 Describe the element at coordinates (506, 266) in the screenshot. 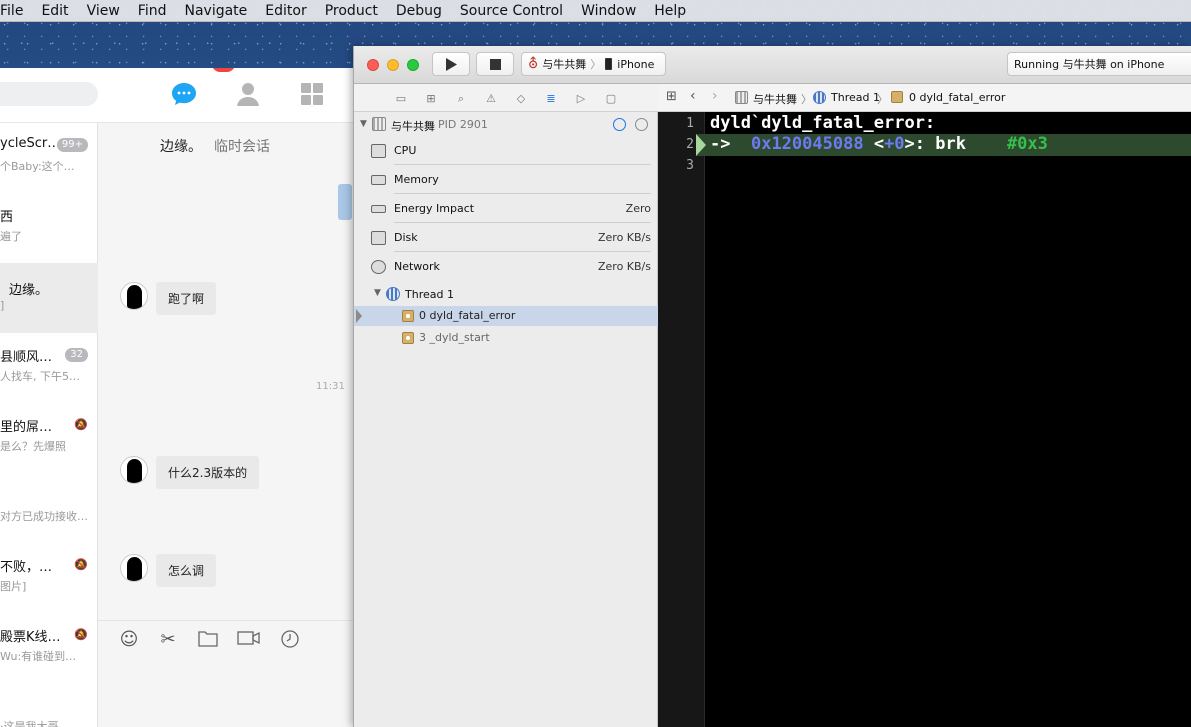

I see `network-gauge-row: Network Zero KB/s` at that location.